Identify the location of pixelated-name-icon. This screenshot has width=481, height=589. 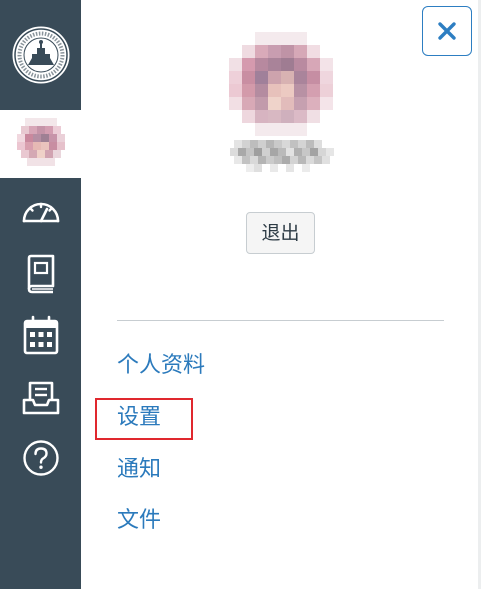
(282, 156).